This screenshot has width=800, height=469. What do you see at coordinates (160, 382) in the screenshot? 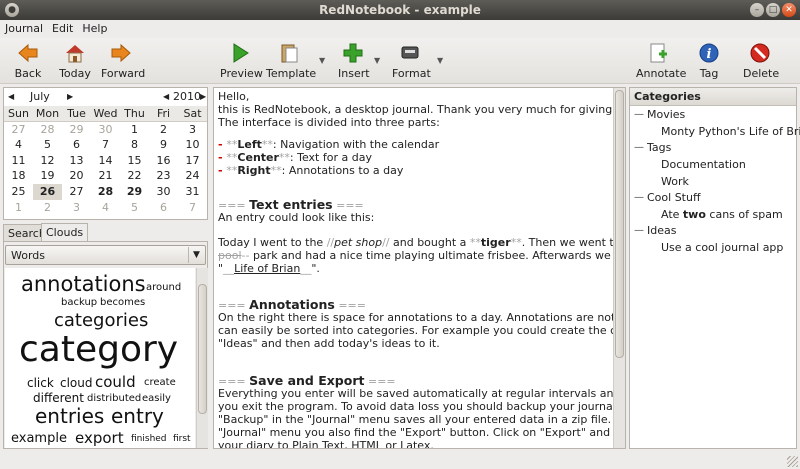
I see `cloud-word: create` at bounding box center [160, 382].